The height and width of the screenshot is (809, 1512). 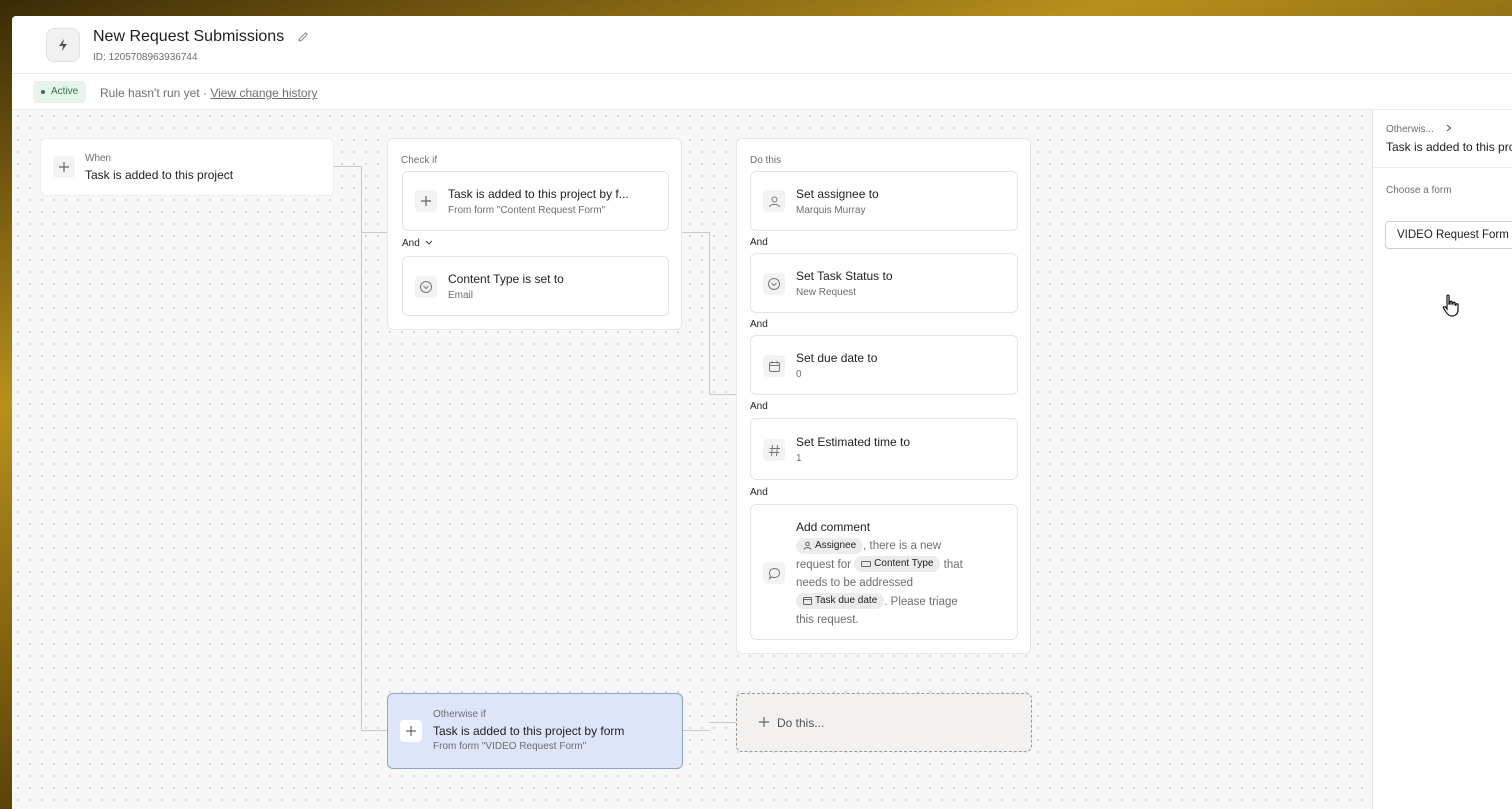 I want to click on action-title: Set Task Status to, so click(x=844, y=276).